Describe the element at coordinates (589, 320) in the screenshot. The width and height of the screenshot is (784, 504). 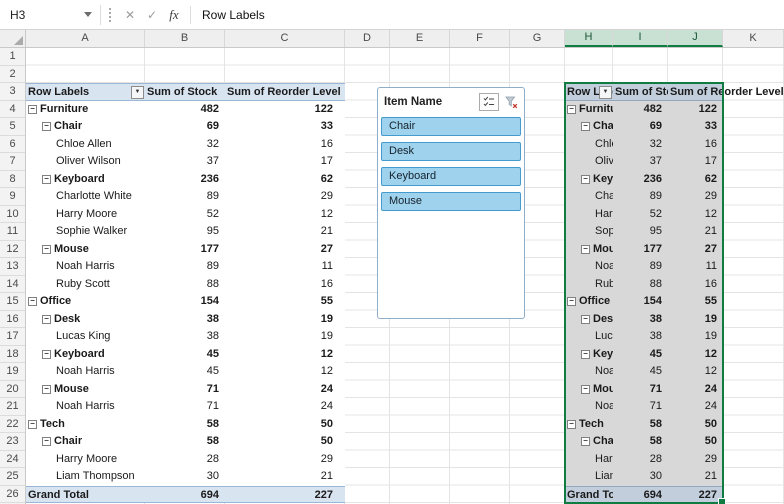
I see `pivot-label-cell: Desk` at that location.